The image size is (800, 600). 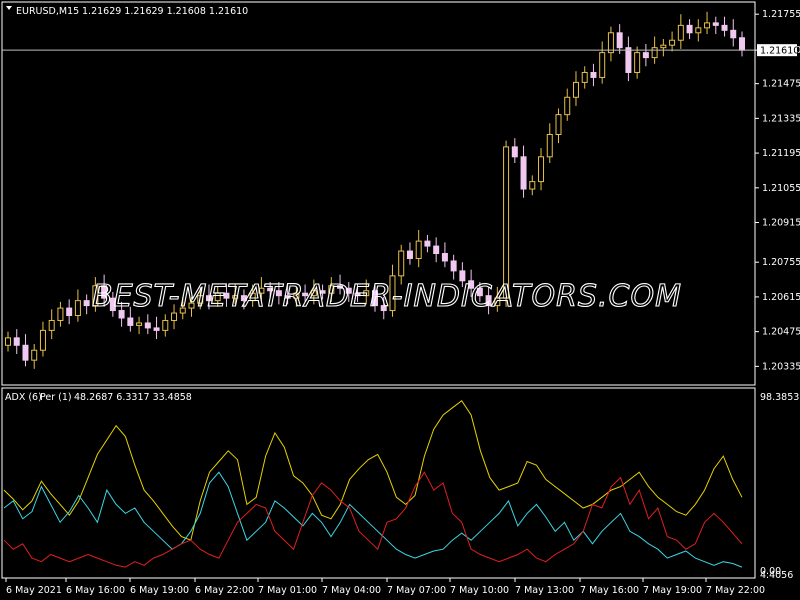 I want to click on time-tick-label: 6 May 19:00, so click(x=159, y=590).